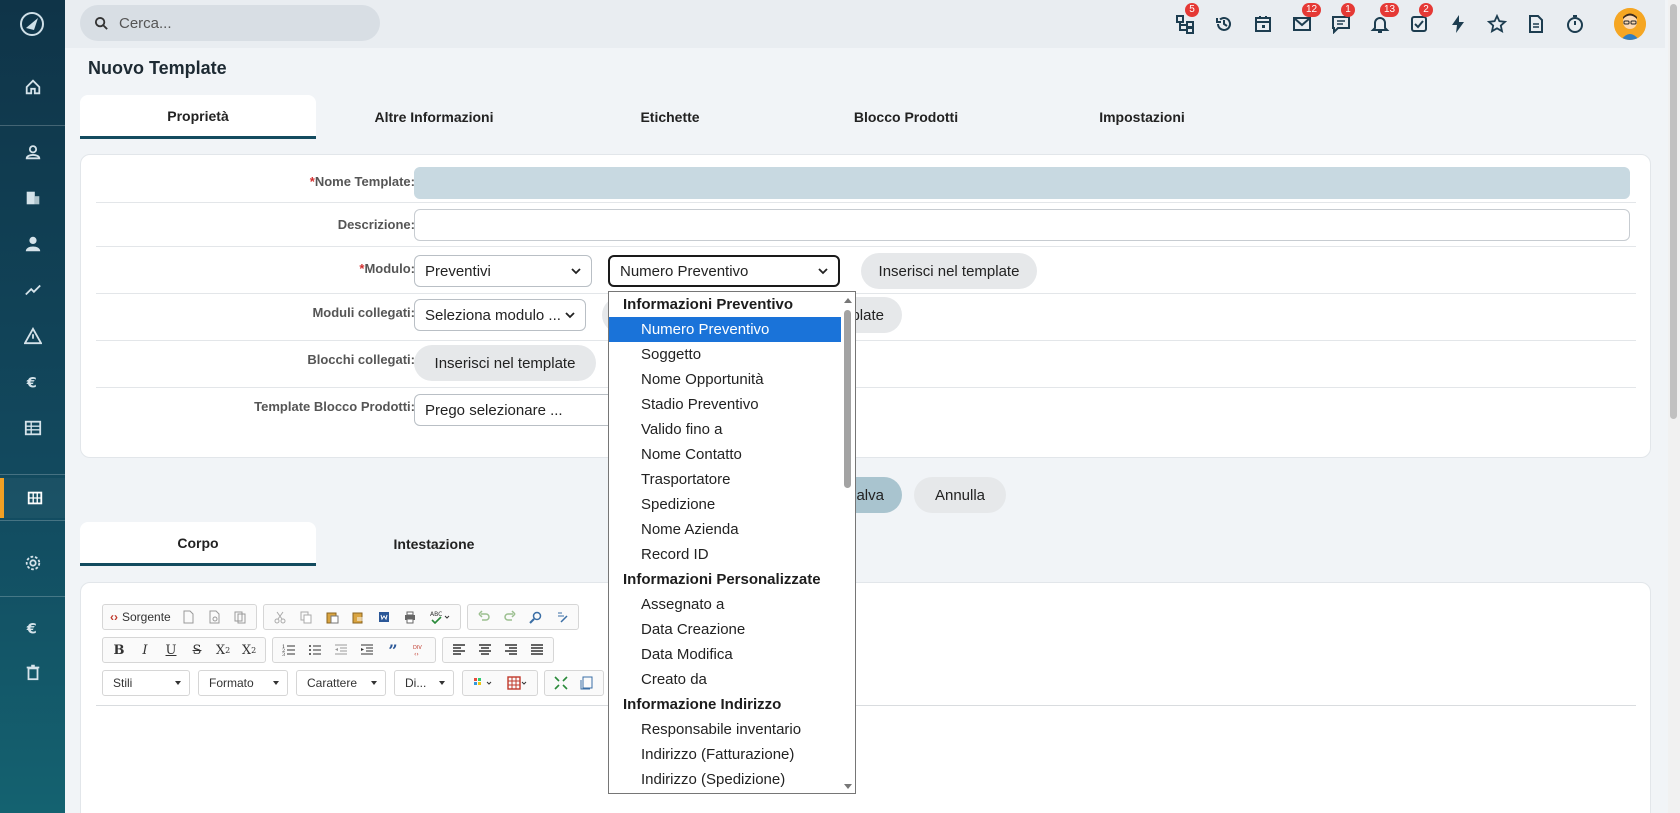 This screenshot has height=813, width=1680. What do you see at coordinates (510, 617) in the screenshot?
I see `redo-button` at bounding box center [510, 617].